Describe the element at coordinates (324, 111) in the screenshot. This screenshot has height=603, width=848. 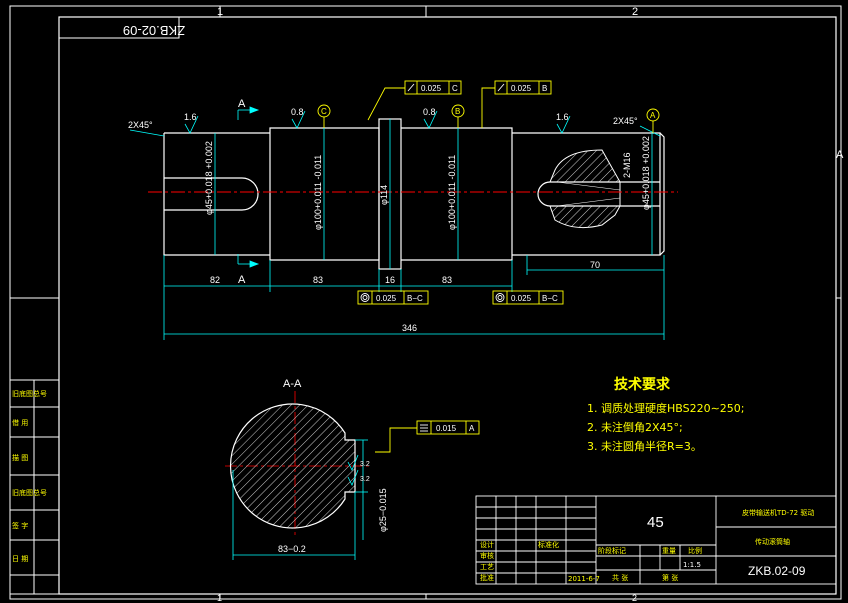
I see `datum-c: C` at that location.